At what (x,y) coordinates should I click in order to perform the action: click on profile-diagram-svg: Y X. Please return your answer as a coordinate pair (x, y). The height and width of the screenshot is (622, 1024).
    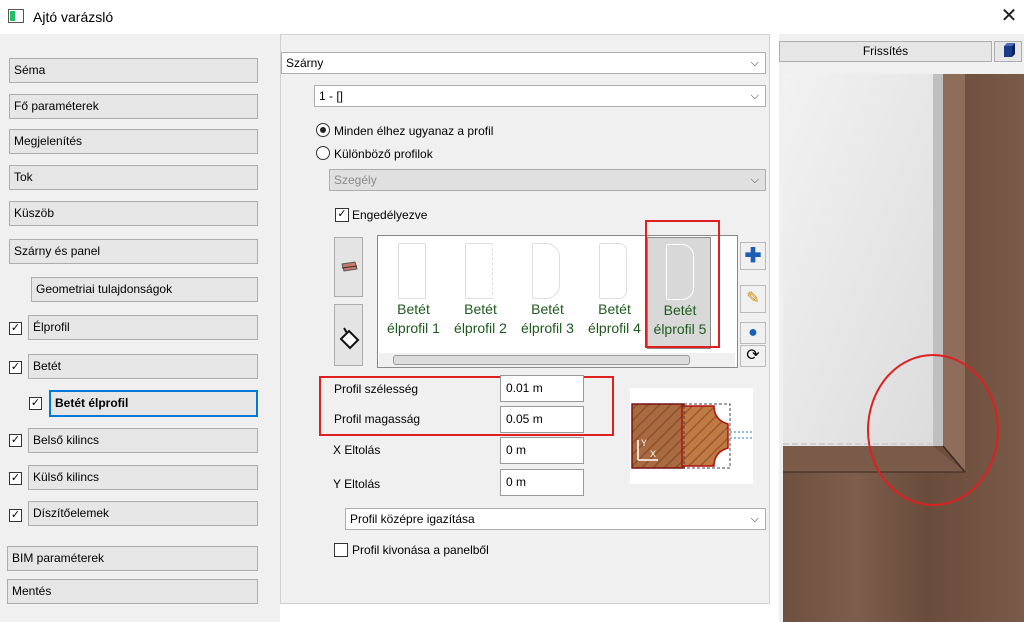
    Looking at the image, I should click on (692, 436).